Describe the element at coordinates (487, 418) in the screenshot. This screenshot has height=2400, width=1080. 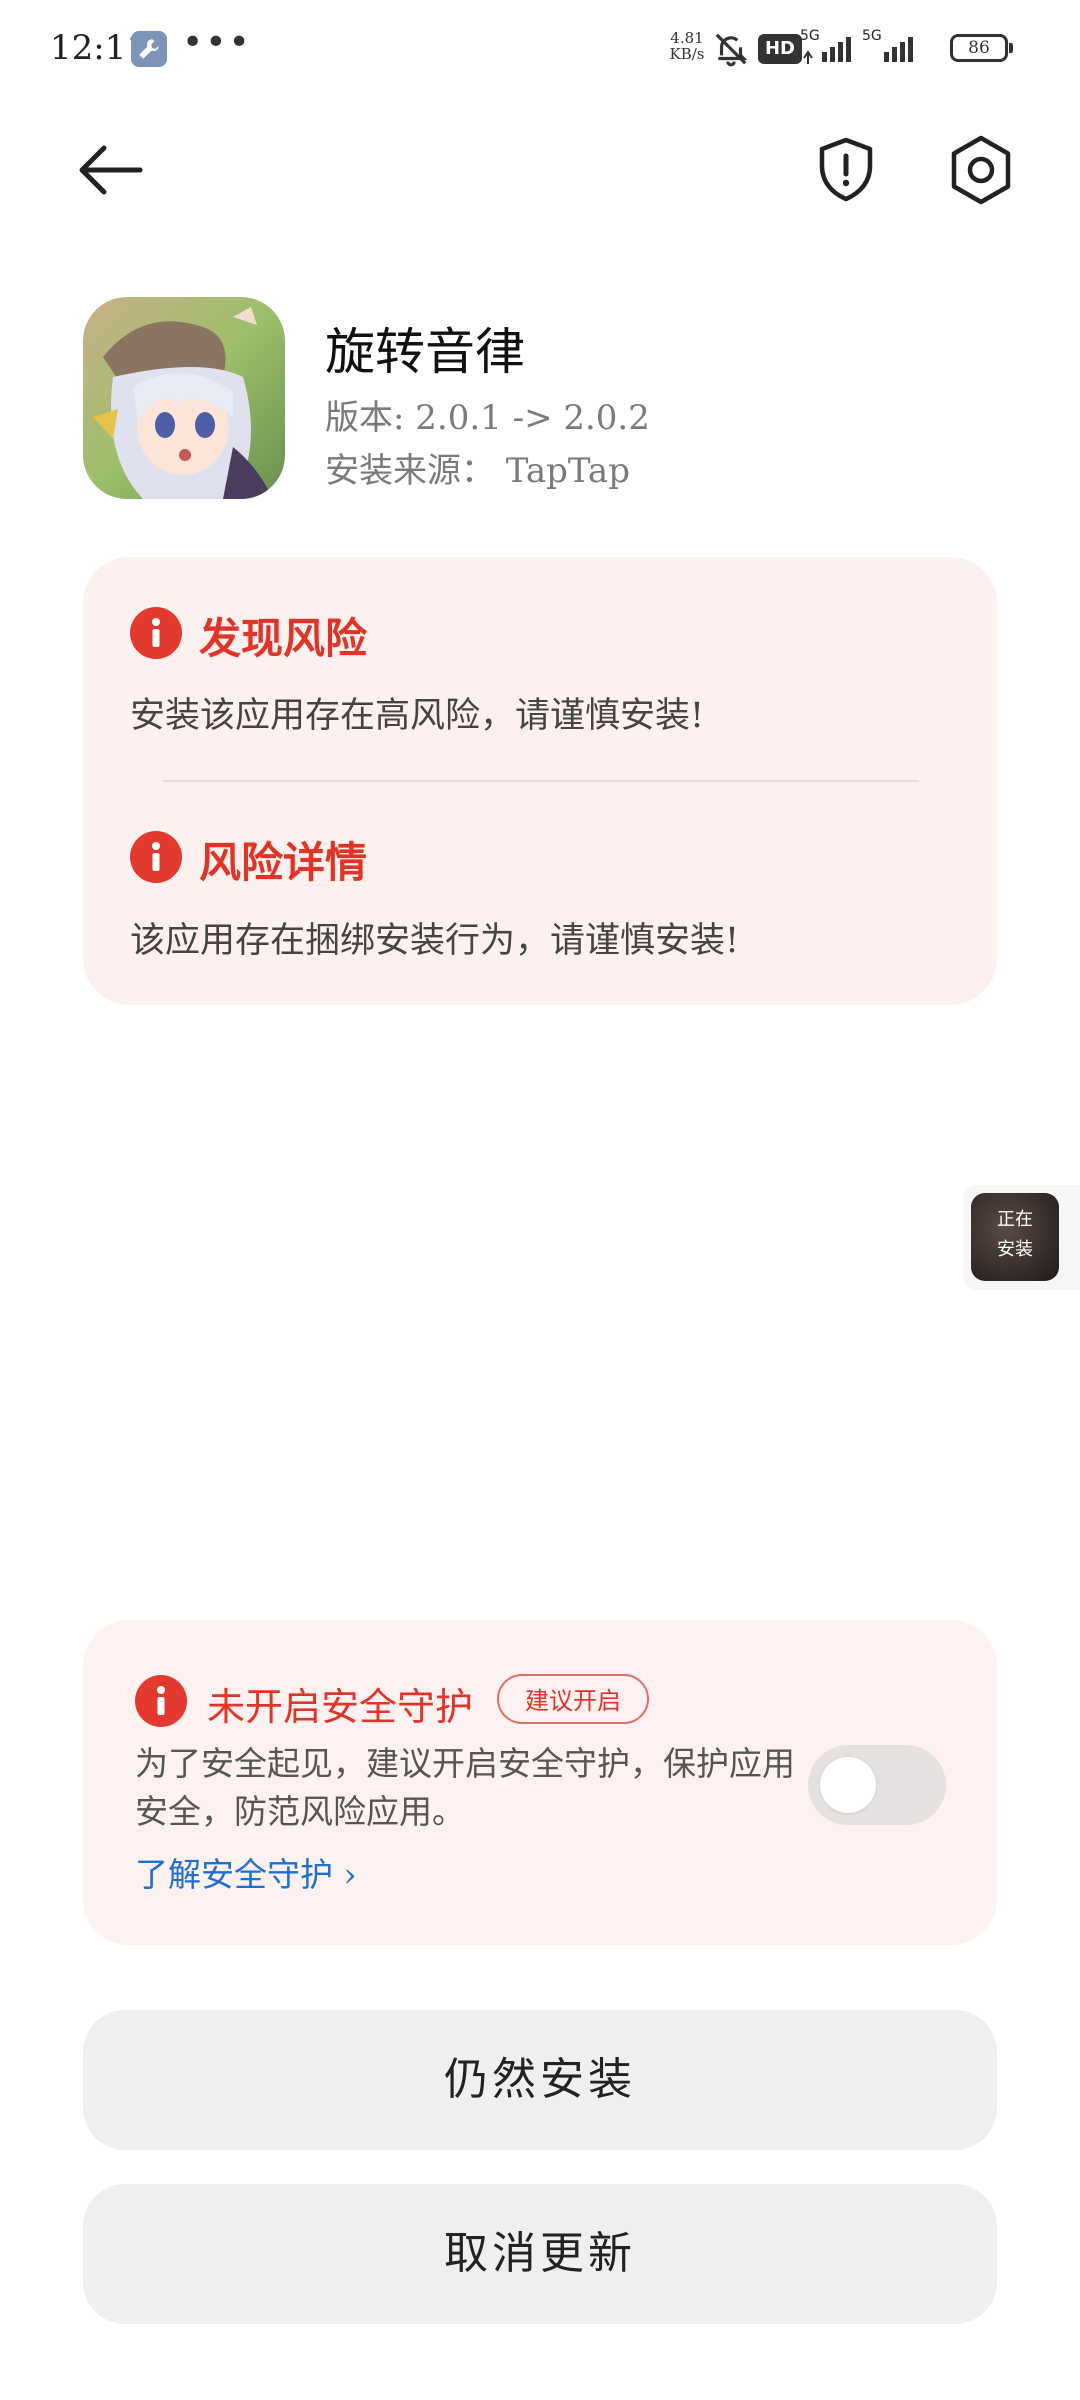
I see `app-version: 版本: 2.0.1 -> 2.0.2` at that location.